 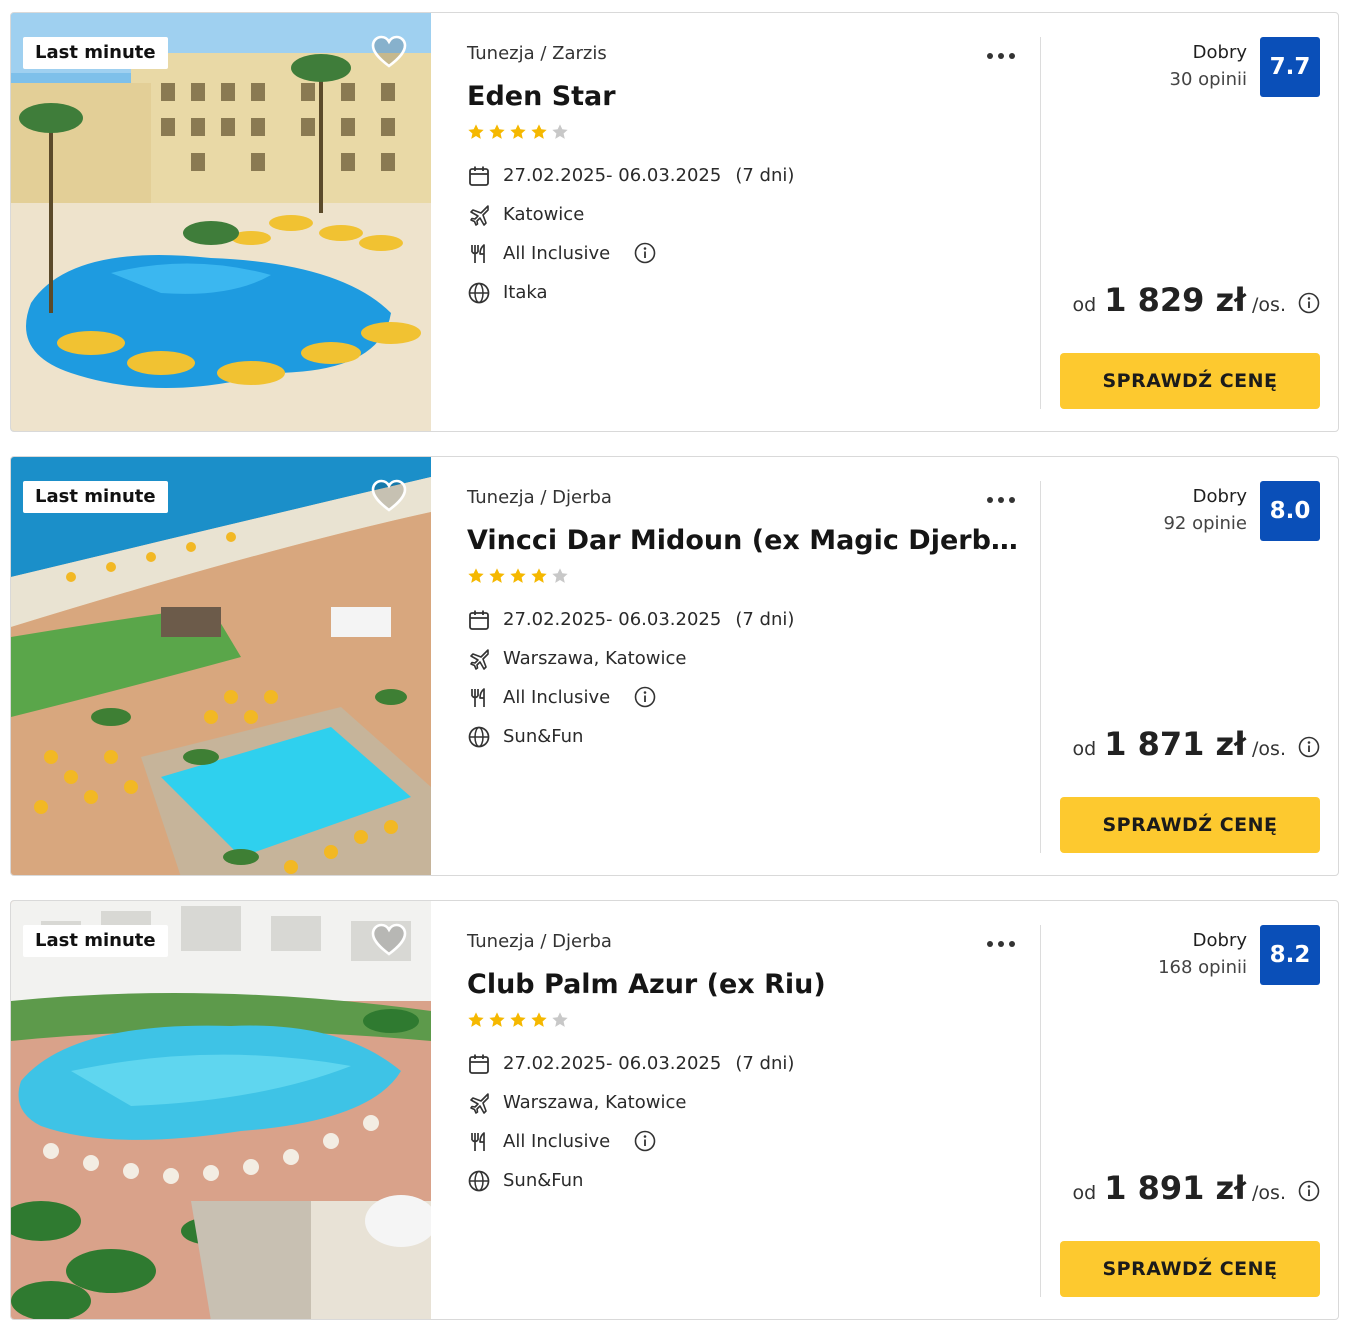 I want to click on rating-score: 7.7, so click(x=1290, y=67).